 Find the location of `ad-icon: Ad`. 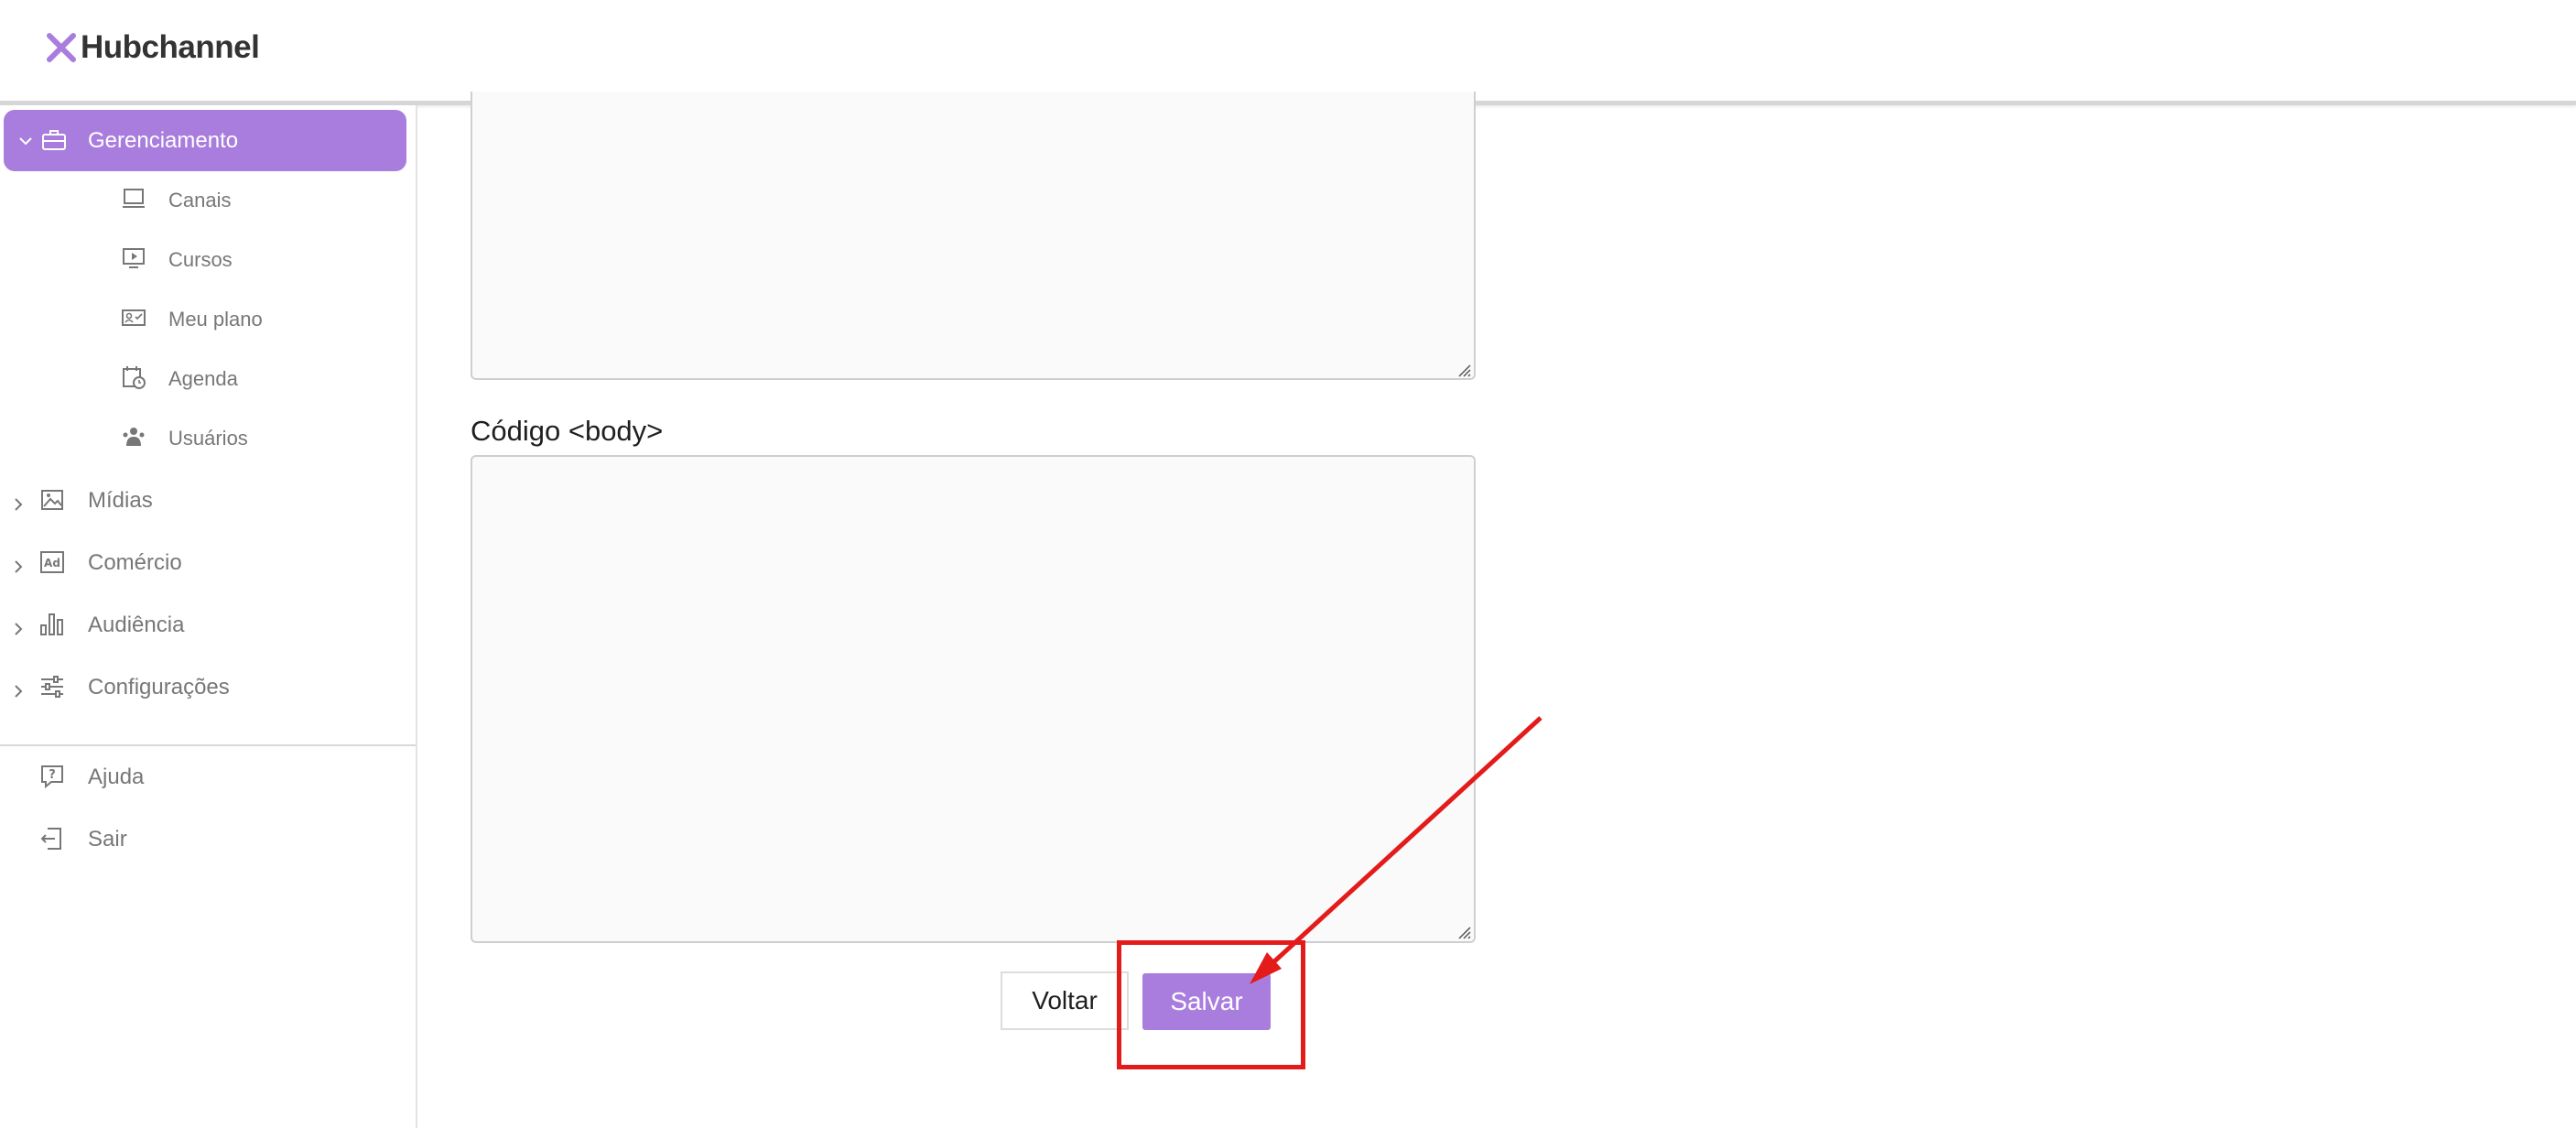

ad-icon: Ad is located at coordinates (52, 562).